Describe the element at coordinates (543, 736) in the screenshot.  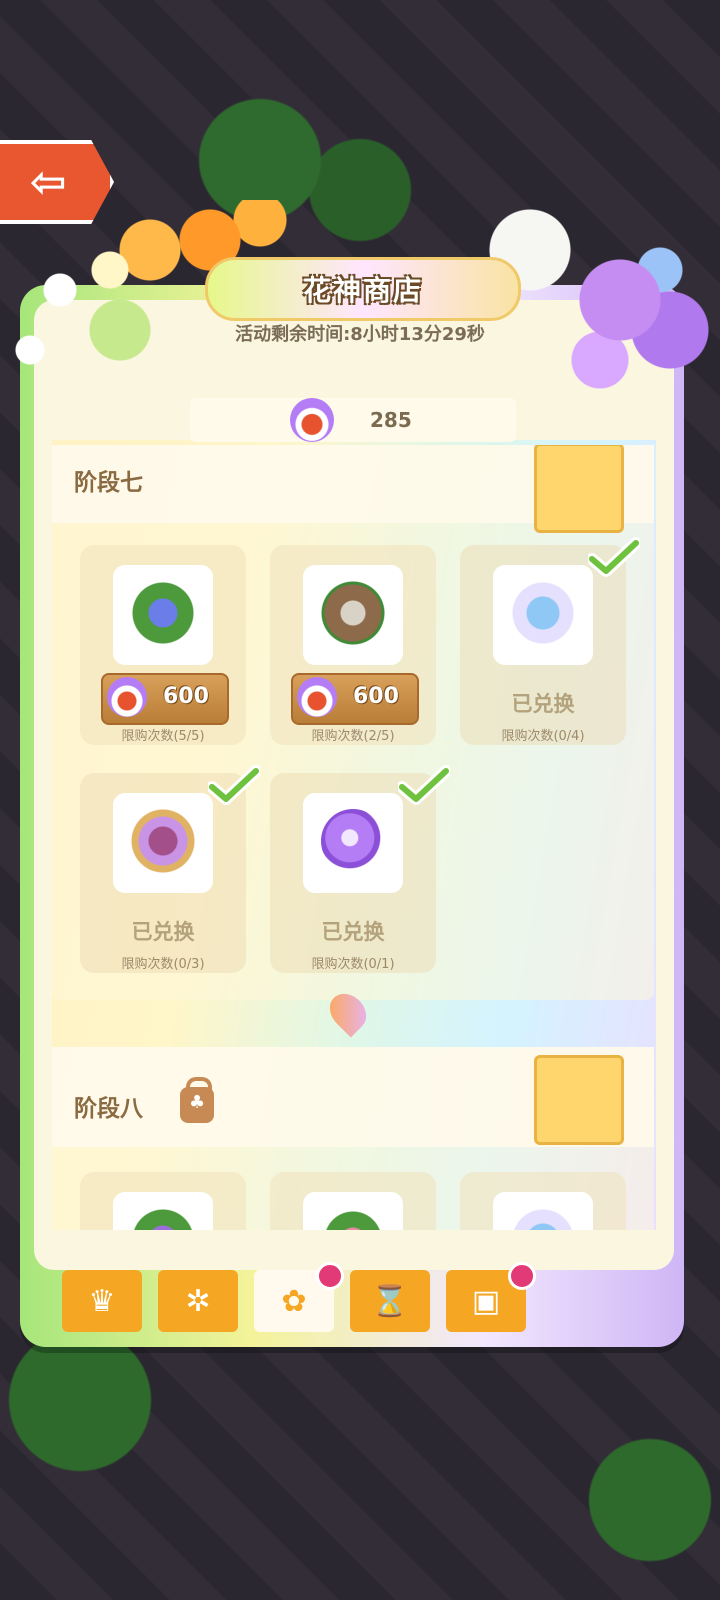
I see `purchase-limit: 限购次数(0/4)` at that location.